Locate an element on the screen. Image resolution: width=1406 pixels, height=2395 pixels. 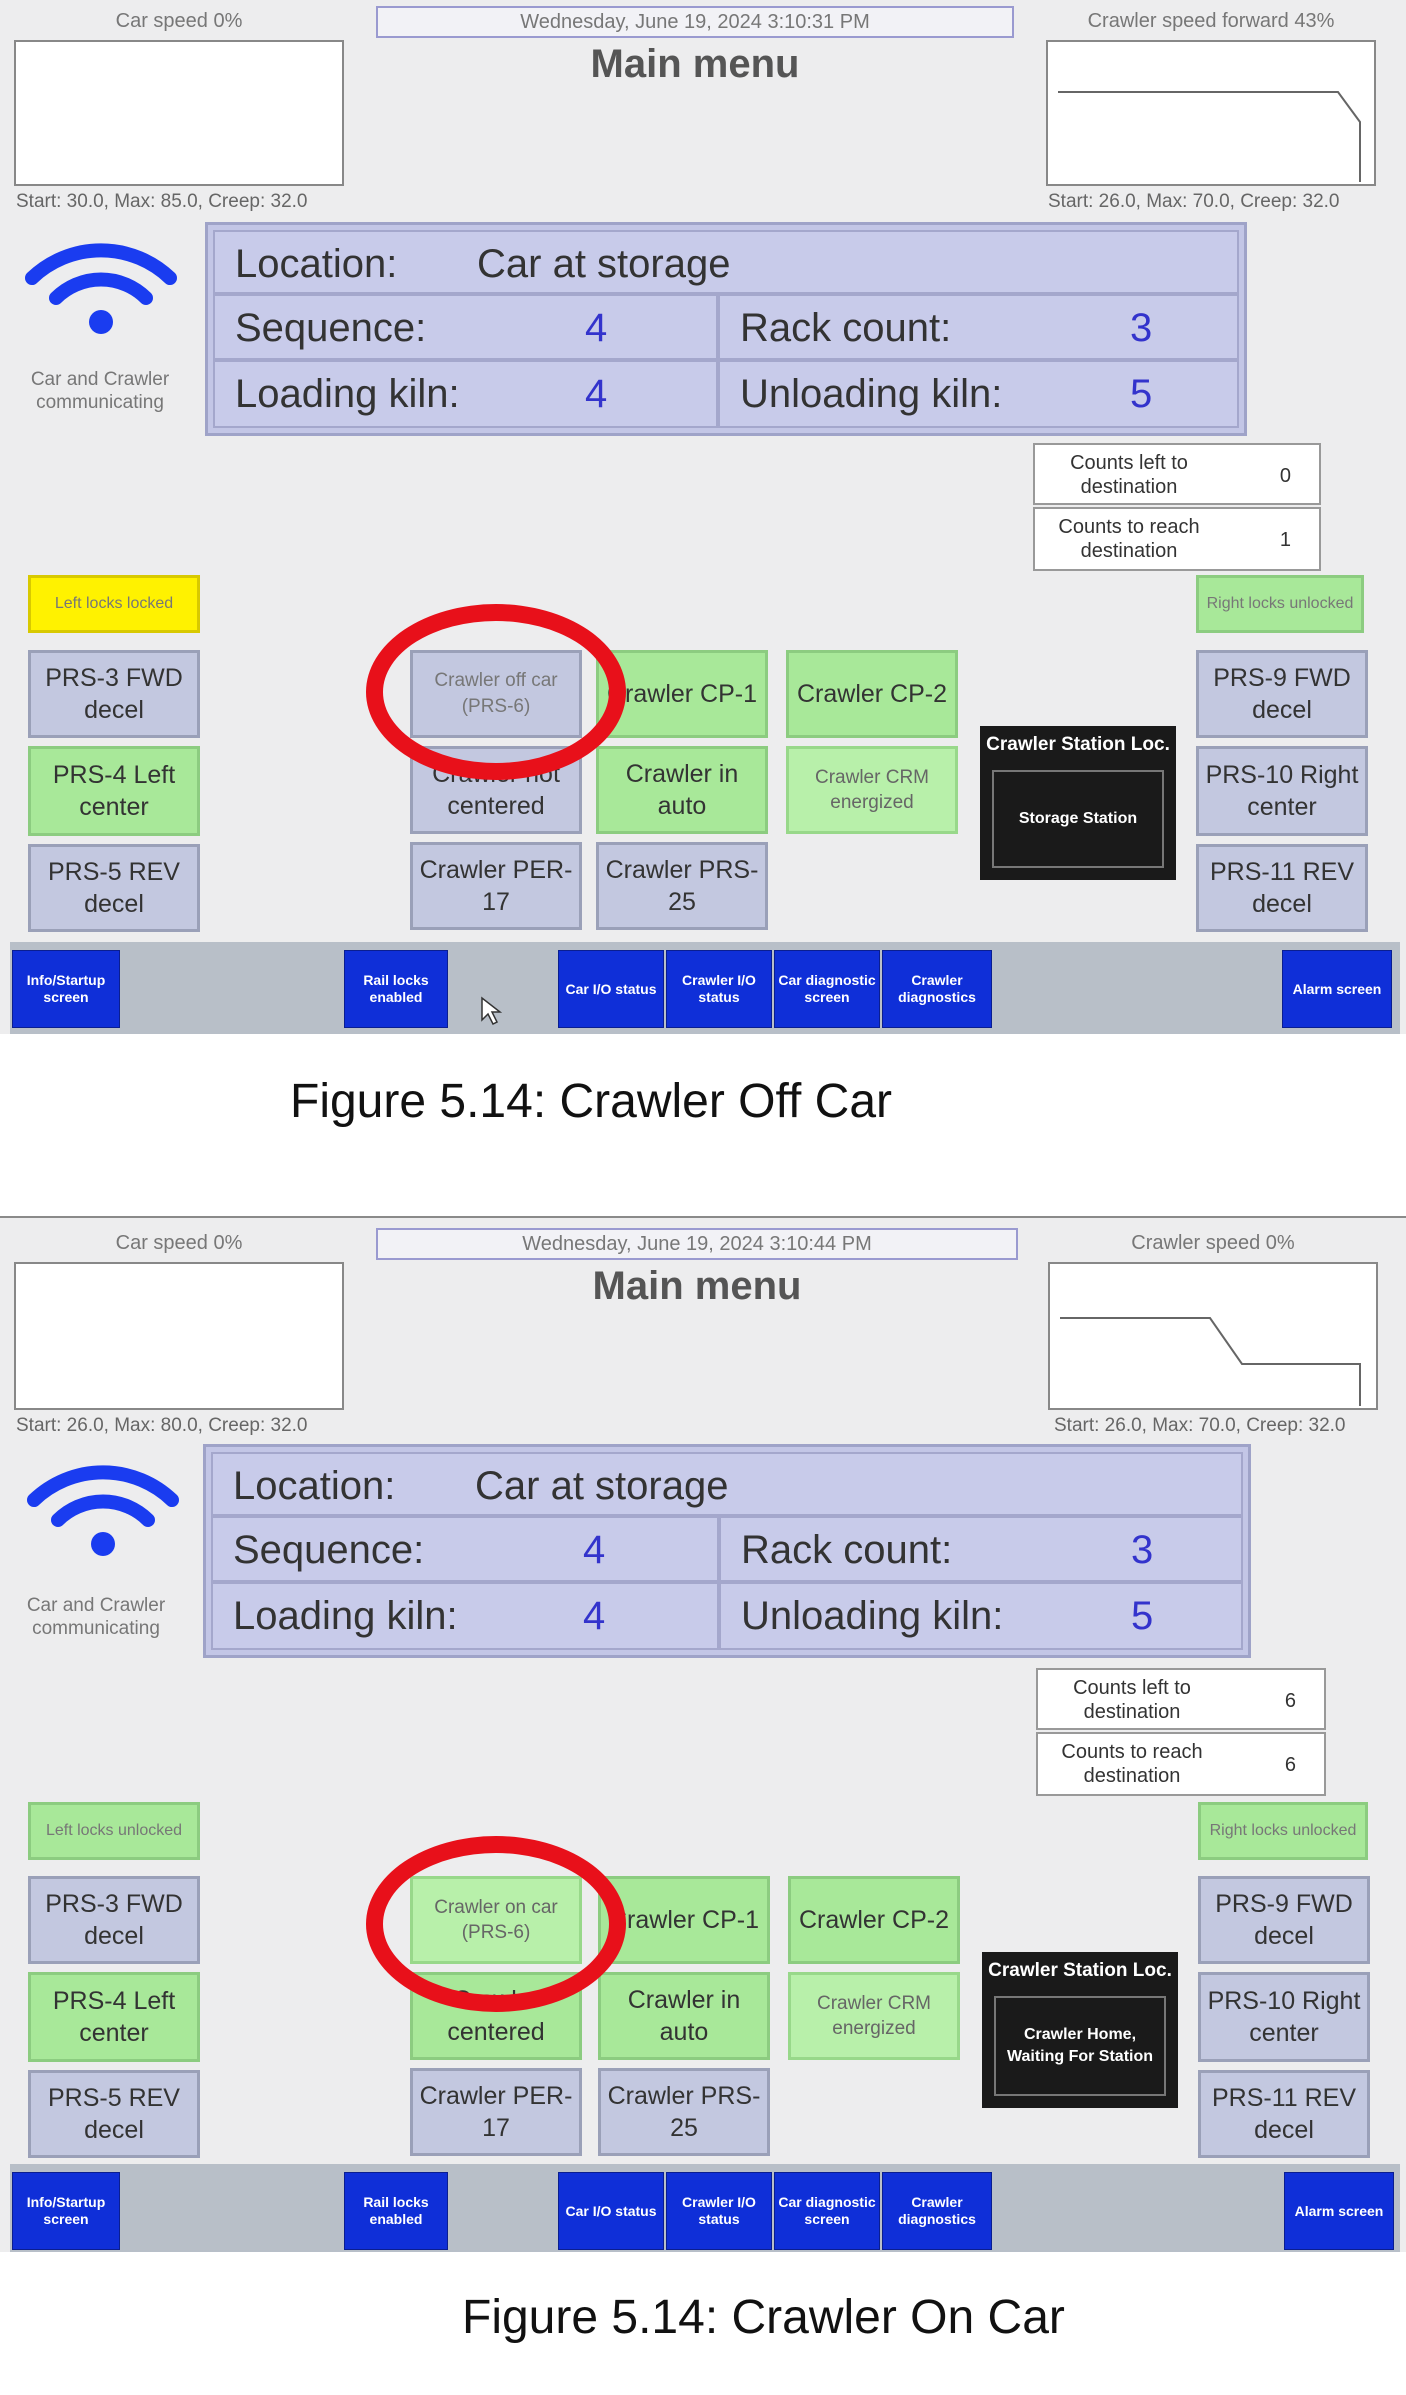
unloading-kiln-value: 5 is located at coordinates (1141, 394).